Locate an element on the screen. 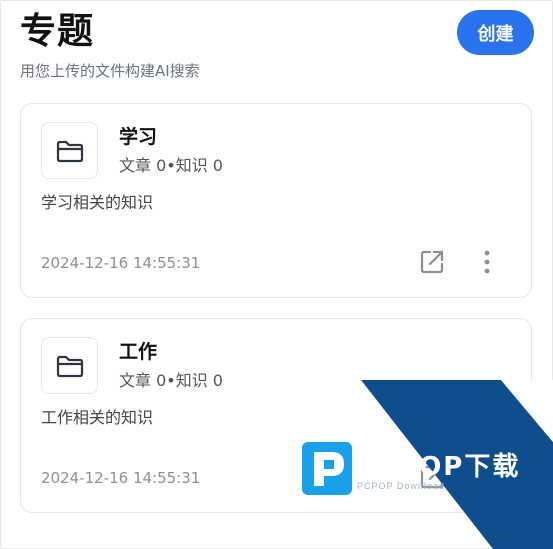  watermark-logo-icon is located at coordinates (327, 468).